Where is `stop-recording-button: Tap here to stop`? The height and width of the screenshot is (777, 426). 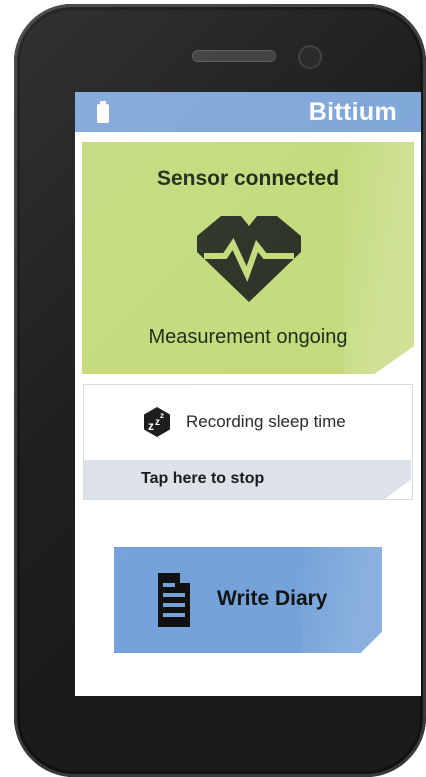 stop-recording-button: Tap here to stop is located at coordinates (247, 479).